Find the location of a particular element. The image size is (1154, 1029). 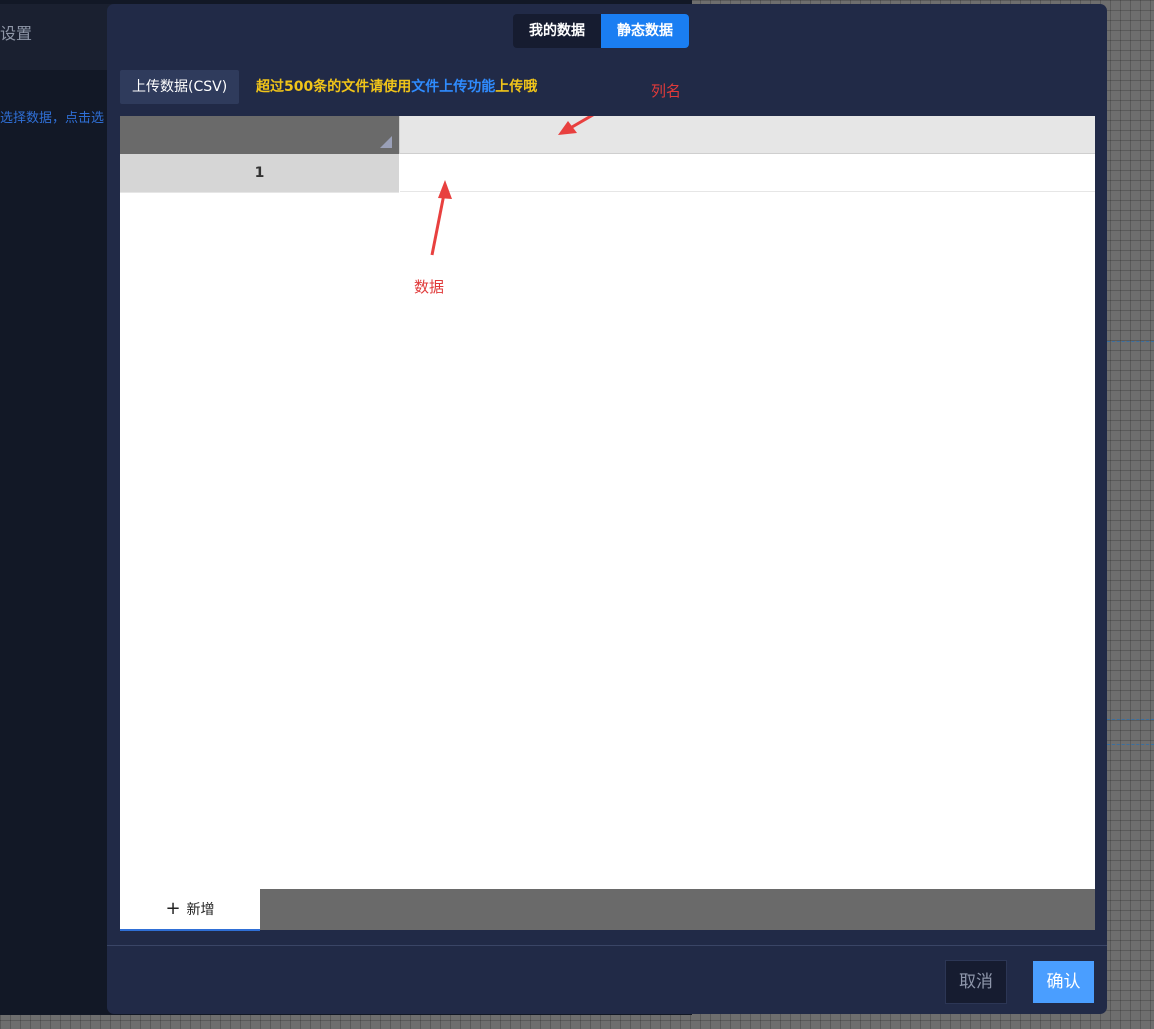

upload-tip-prefix: 超过500条的文件请使用 is located at coordinates (334, 87).